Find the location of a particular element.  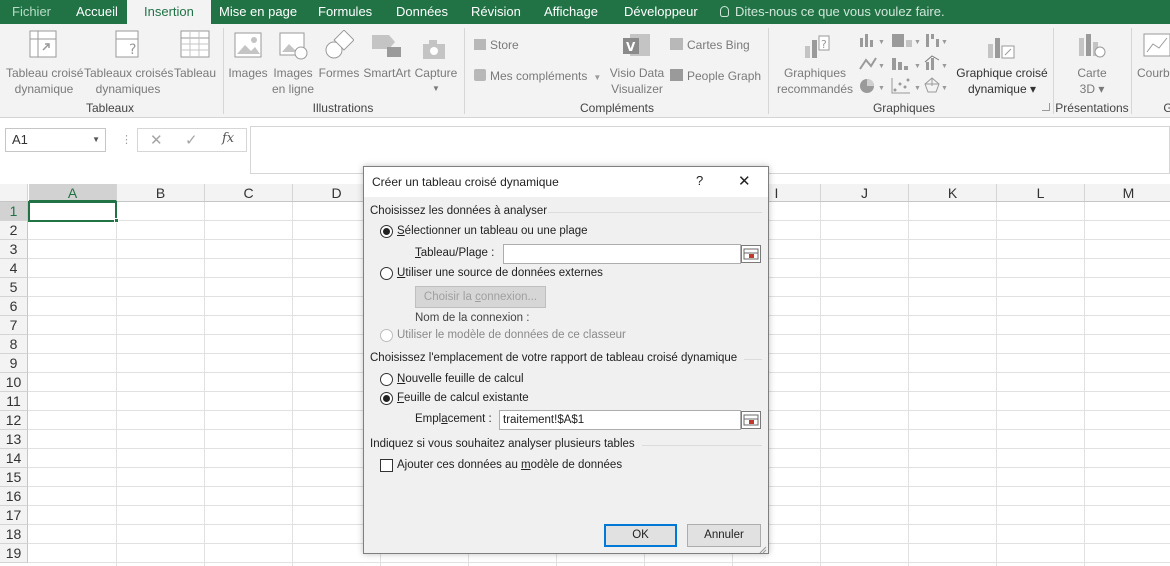

drag-handle-icon: ⋮ is located at coordinates (126, 139).